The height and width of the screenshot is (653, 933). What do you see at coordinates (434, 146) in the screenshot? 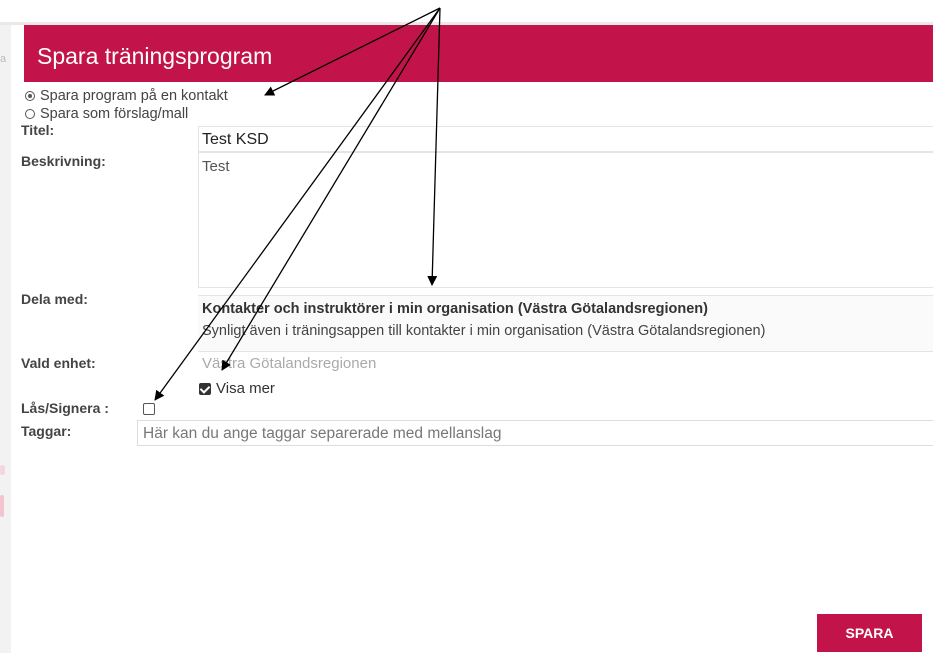
I see `annotation-arrow` at bounding box center [434, 146].